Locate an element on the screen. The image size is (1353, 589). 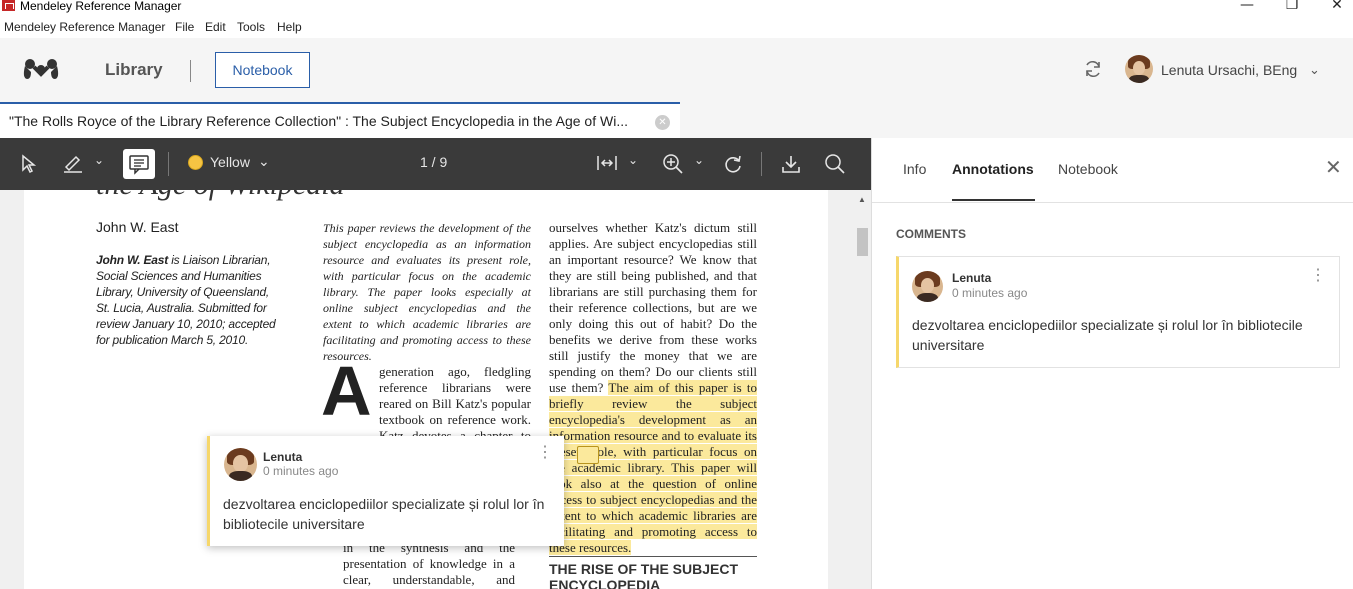
close-window-button: ✕ is located at coordinates (1333, 7).